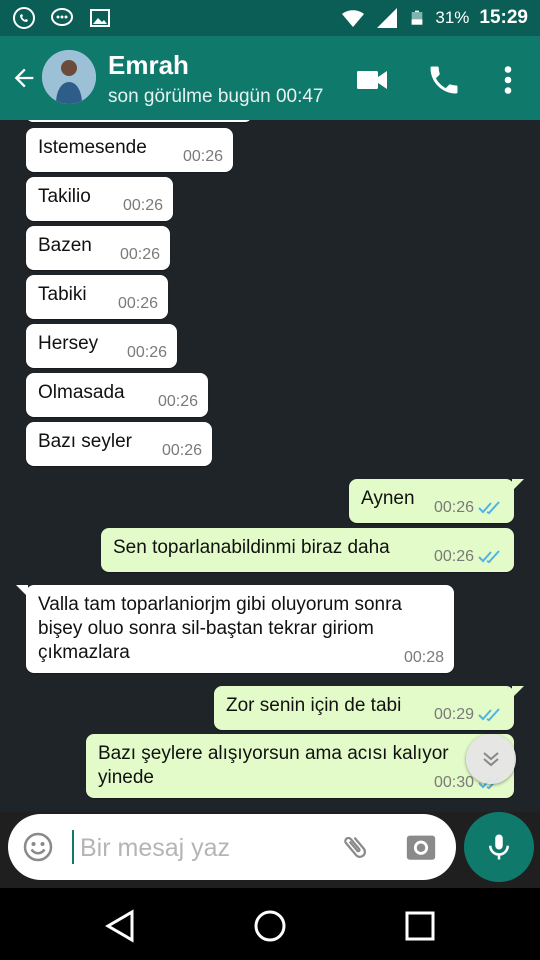 Image resolution: width=540 pixels, height=960 pixels. What do you see at coordinates (453, 714) in the screenshot?
I see `message-time: 00:29` at bounding box center [453, 714].